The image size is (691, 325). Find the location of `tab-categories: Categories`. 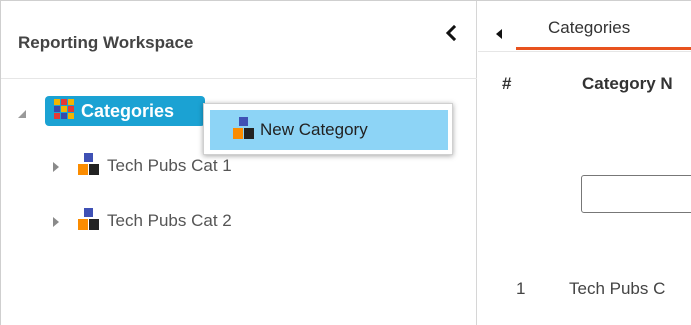

tab-categories: Categories is located at coordinates (603, 26).